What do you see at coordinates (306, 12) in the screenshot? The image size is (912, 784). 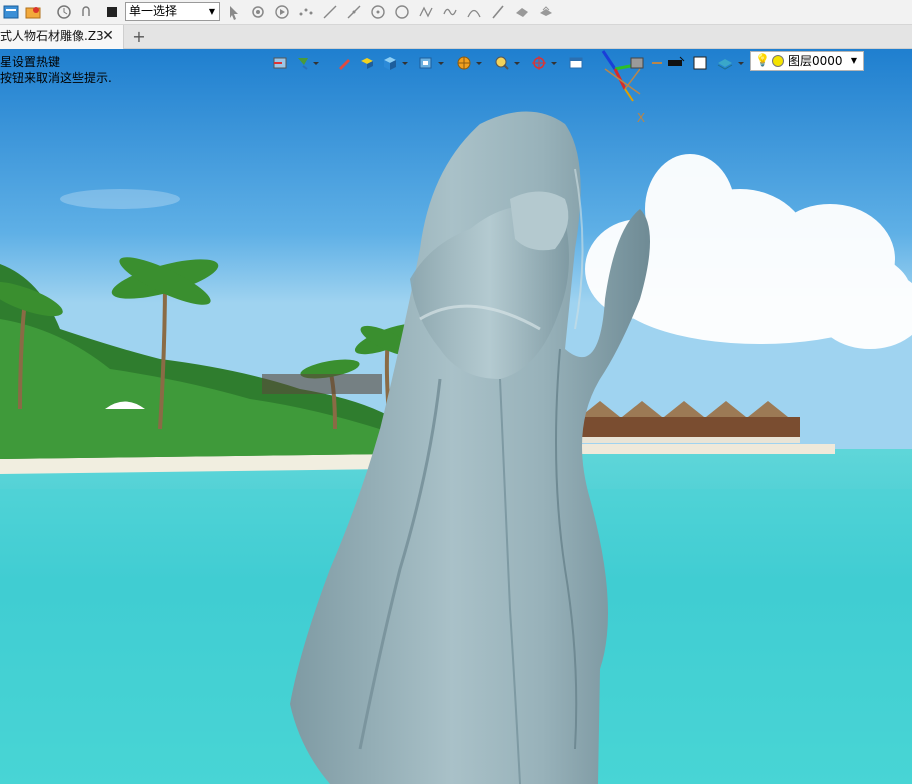 I see `points-icon` at bounding box center [306, 12].